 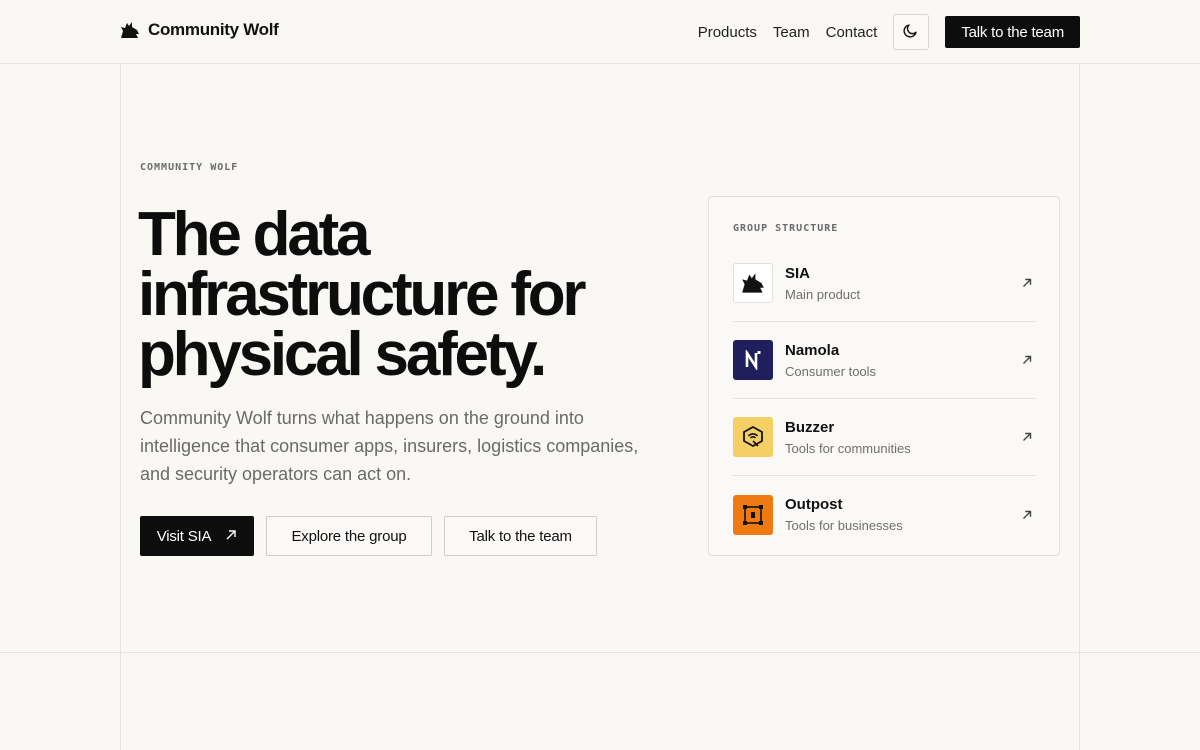 What do you see at coordinates (884, 283) in the screenshot?
I see `group-item-sia: SIA Main product` at bounding box center [884, 283].